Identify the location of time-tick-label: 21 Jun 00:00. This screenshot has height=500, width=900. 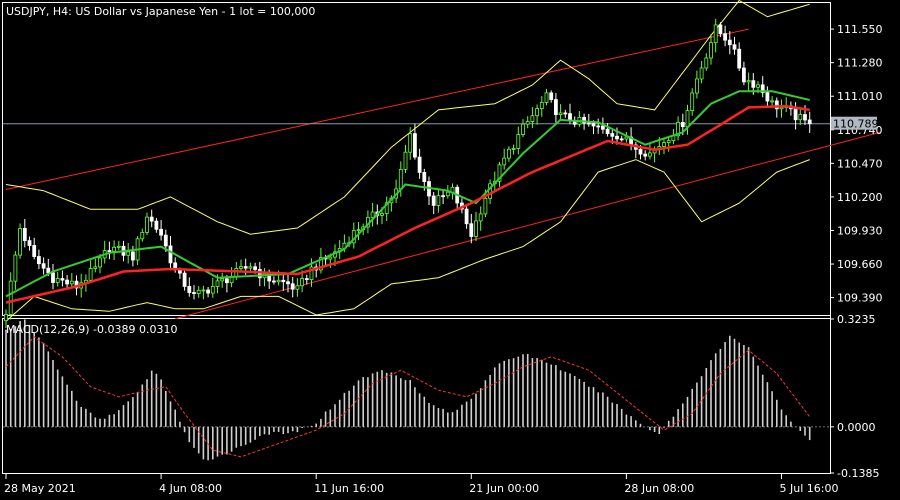
(504, 488).